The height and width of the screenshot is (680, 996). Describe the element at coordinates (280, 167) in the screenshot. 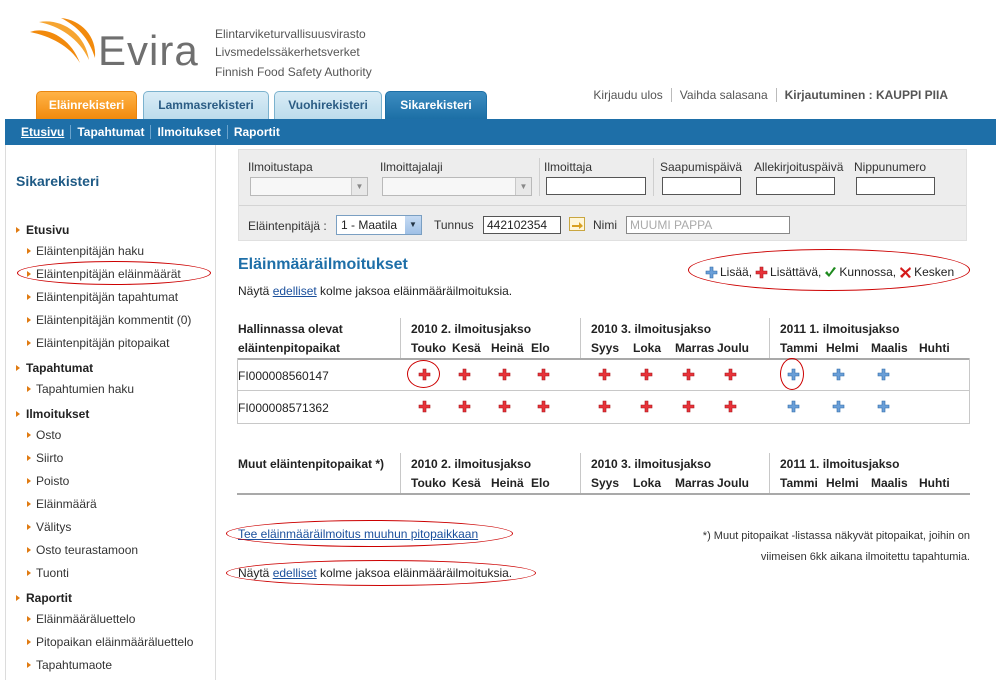

I see `ilmoitustapa-label: Ilmoitustapa` at that location.